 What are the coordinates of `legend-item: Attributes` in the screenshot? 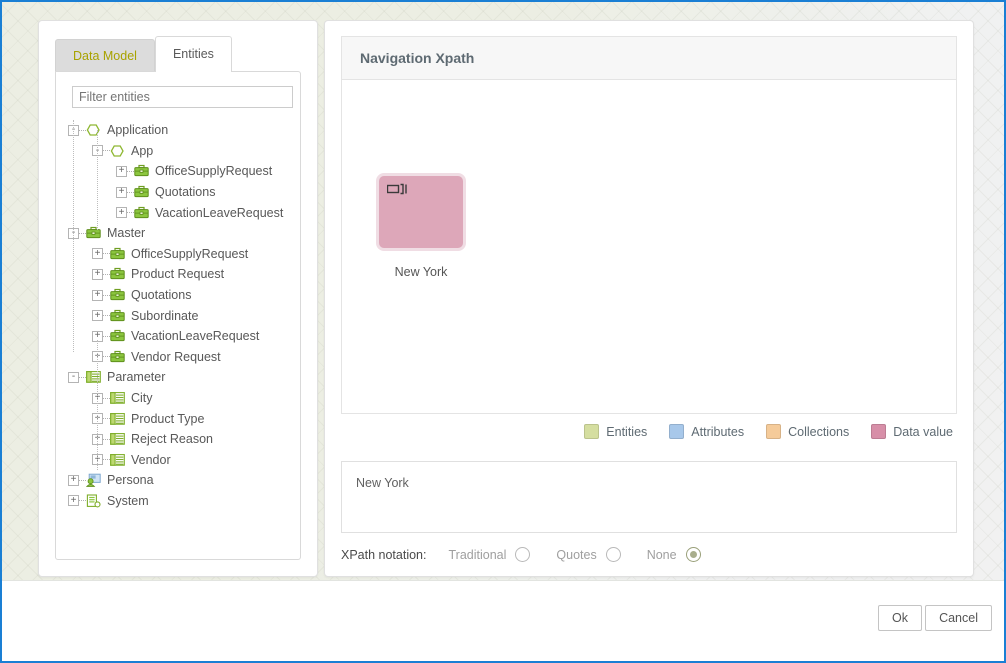 It's located at (706, 431).